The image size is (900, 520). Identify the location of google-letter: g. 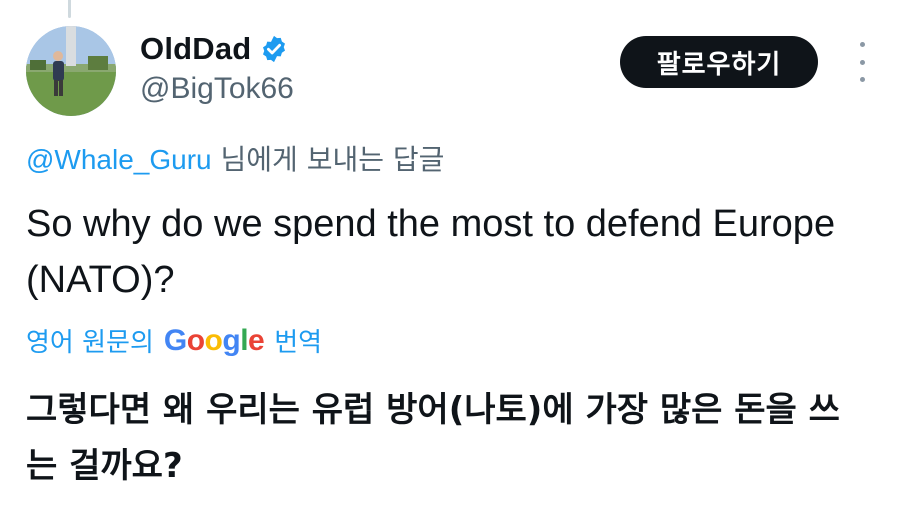
(231, 340).